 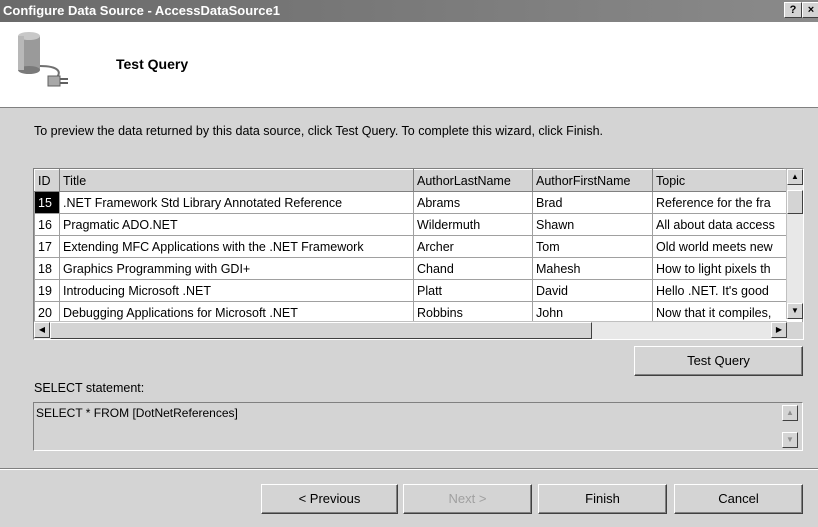 I want to click on scroll-left-icon: ◀, so click(x=42, y=330).